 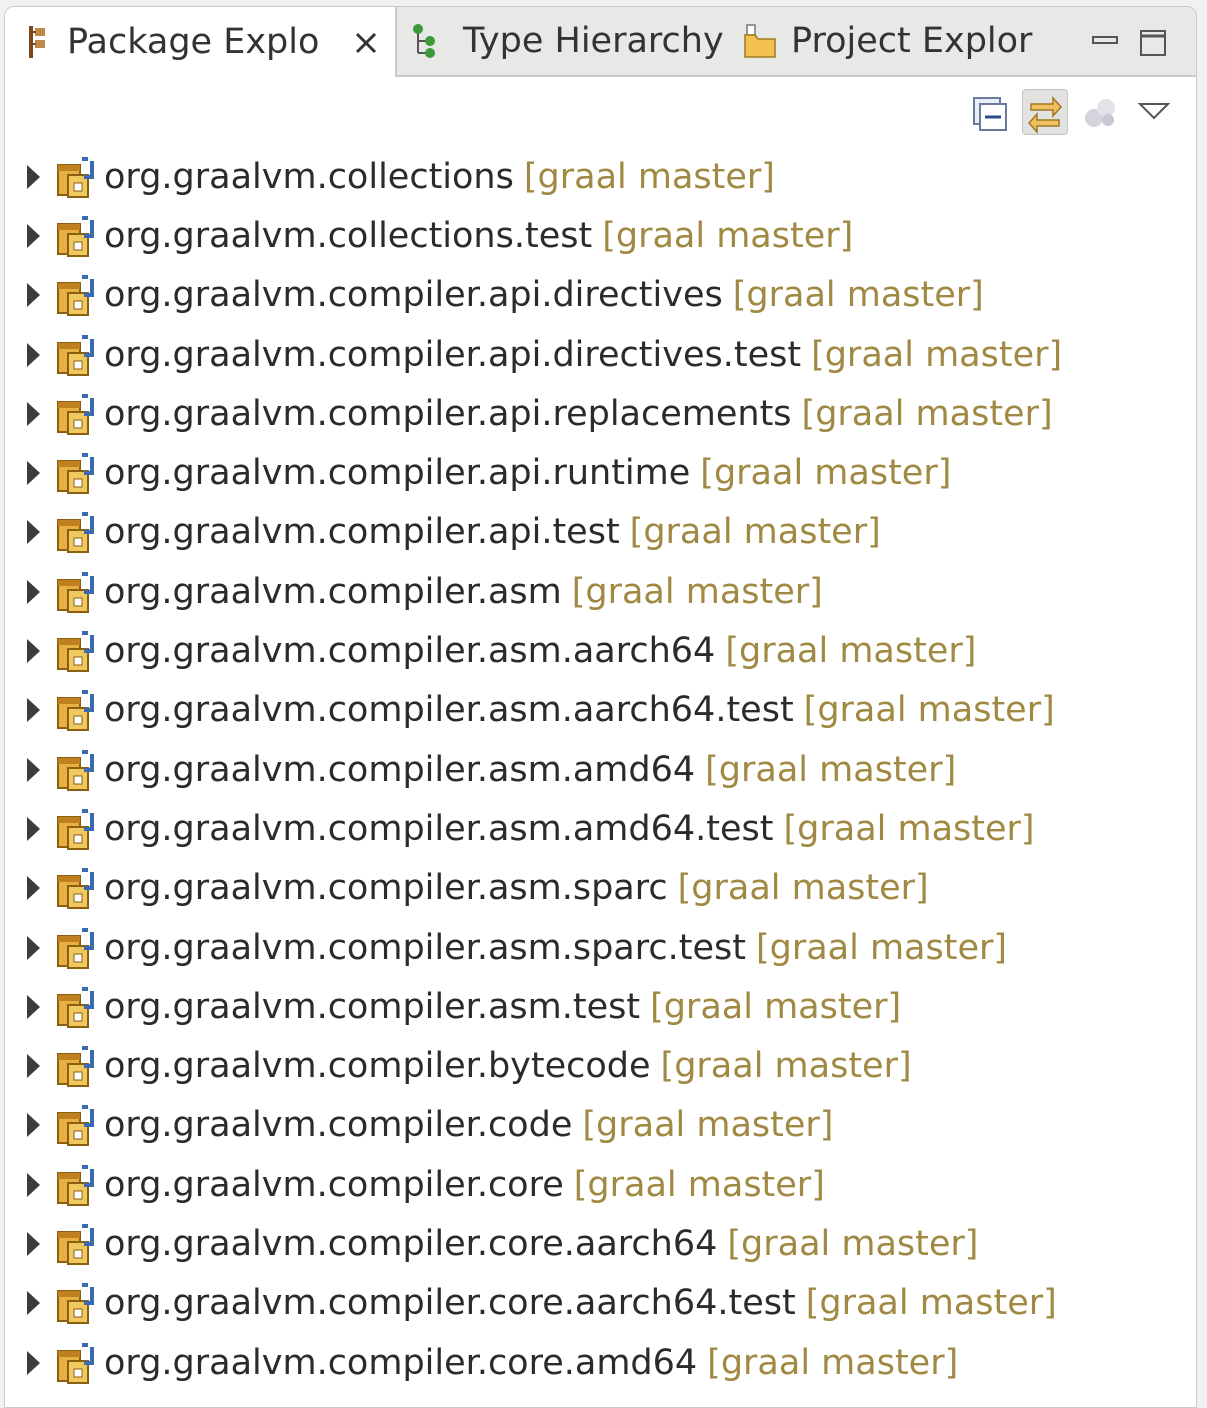 I want to click on project-name: org.graalvm.compiler.asm.amd64, so click(x=400, y=769).